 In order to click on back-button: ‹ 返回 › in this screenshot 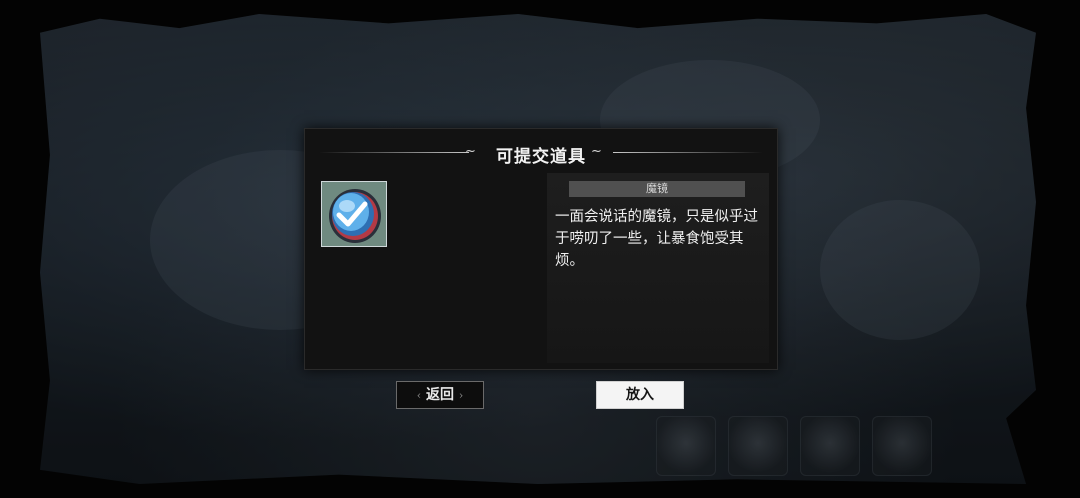, I will do `click(440, 395)`.